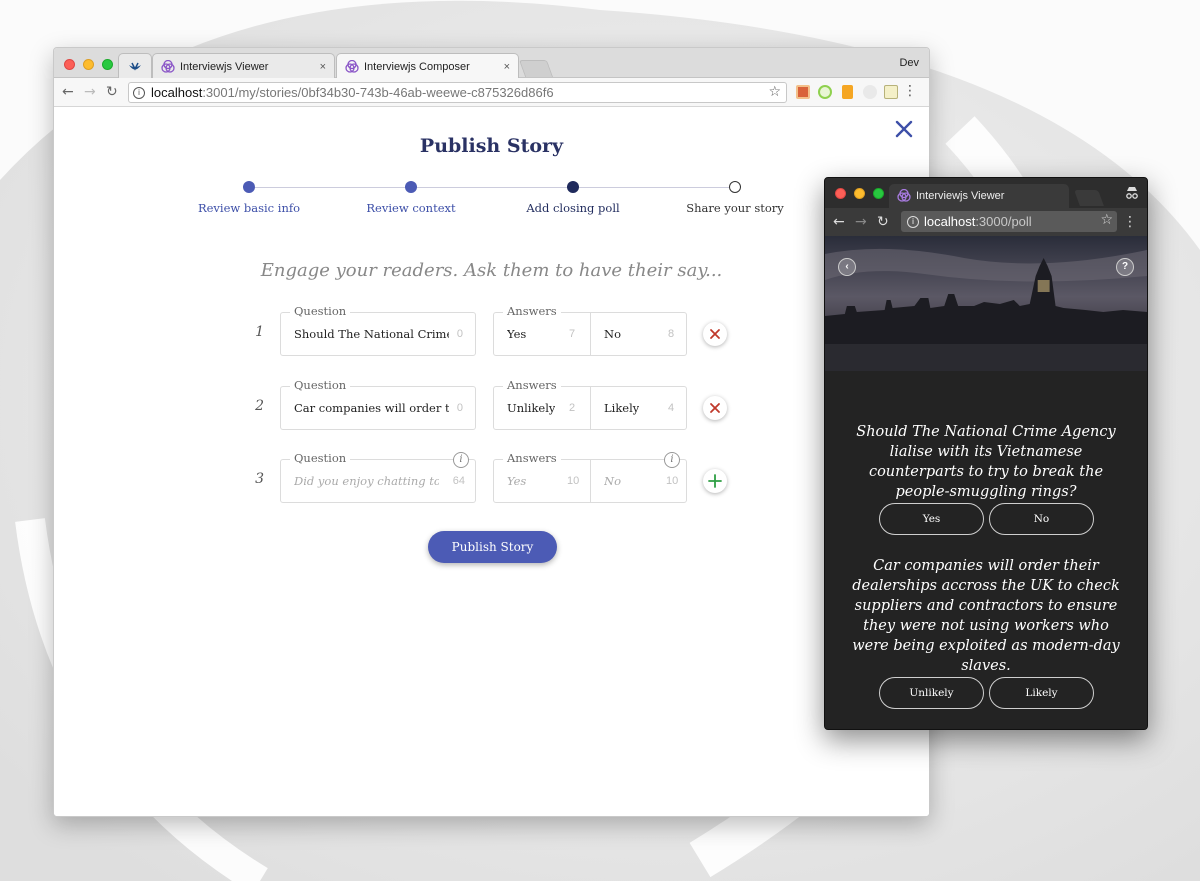 The height and width of the screenshot is (881, 1200). What do you see at coordinates (516, 334) in the screenshot?
I see `answer-1-input-value: Yes` at bounding box center [516, 334].